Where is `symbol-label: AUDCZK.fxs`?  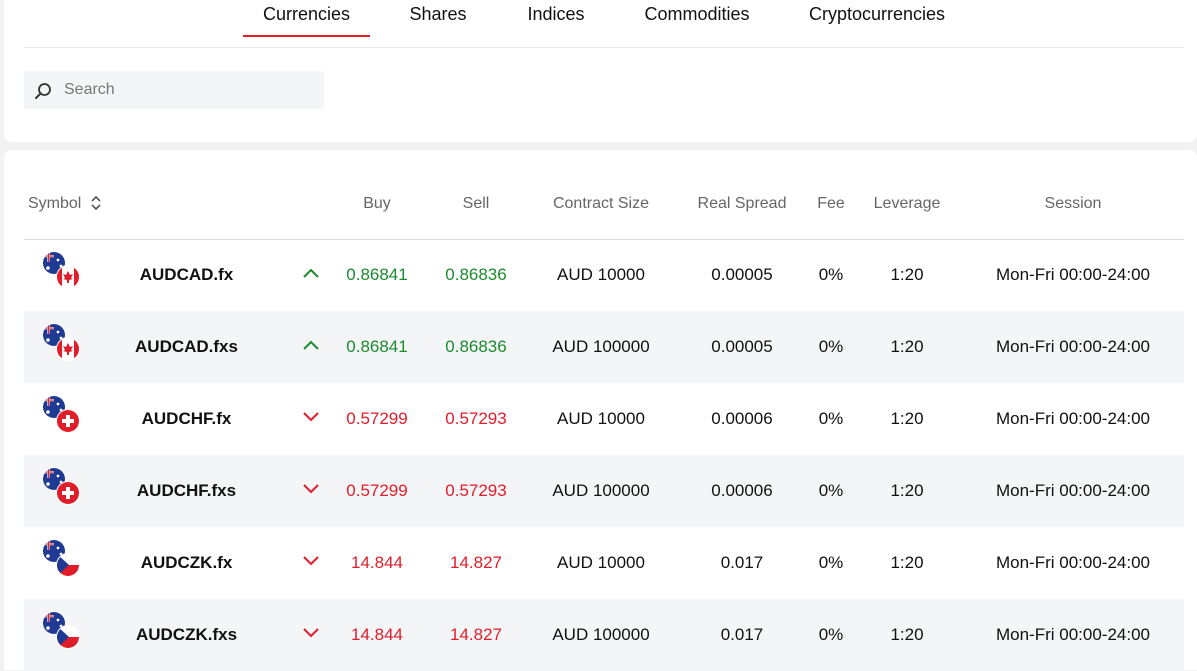 symbol-label: AUDCZK.fxs is located at coordinates (186, 635).